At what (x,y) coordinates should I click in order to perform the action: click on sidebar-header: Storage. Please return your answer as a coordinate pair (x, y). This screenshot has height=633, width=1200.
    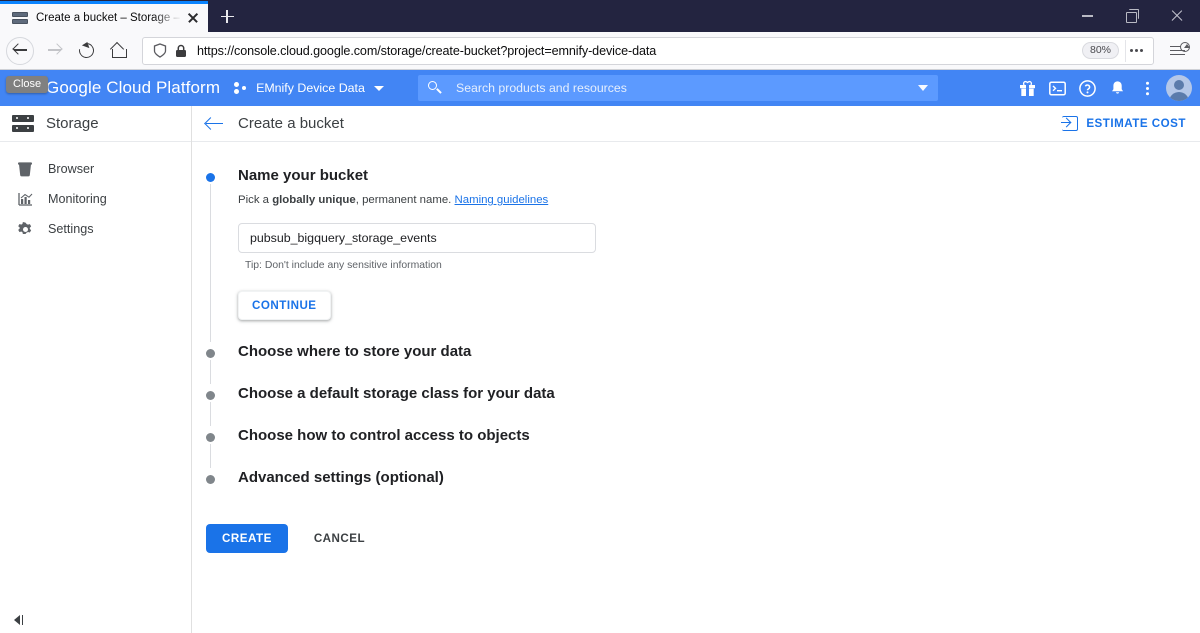
    Looking at the image, I should click on (95, 124).